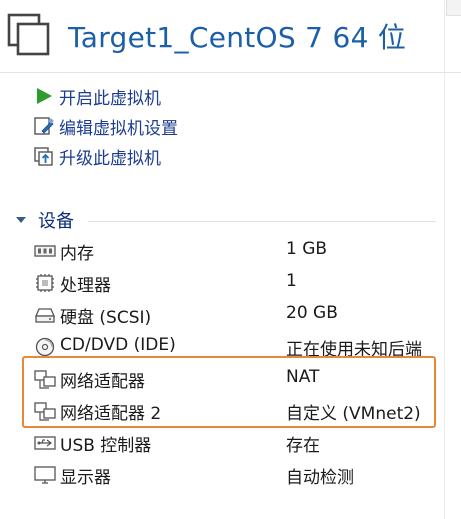 The height and width of the screenshot is (519, 461). What do you see at coordinates (28, 34) in the screenshot?
I see `virtual-machine-icon` at bounding box center [28, 34].